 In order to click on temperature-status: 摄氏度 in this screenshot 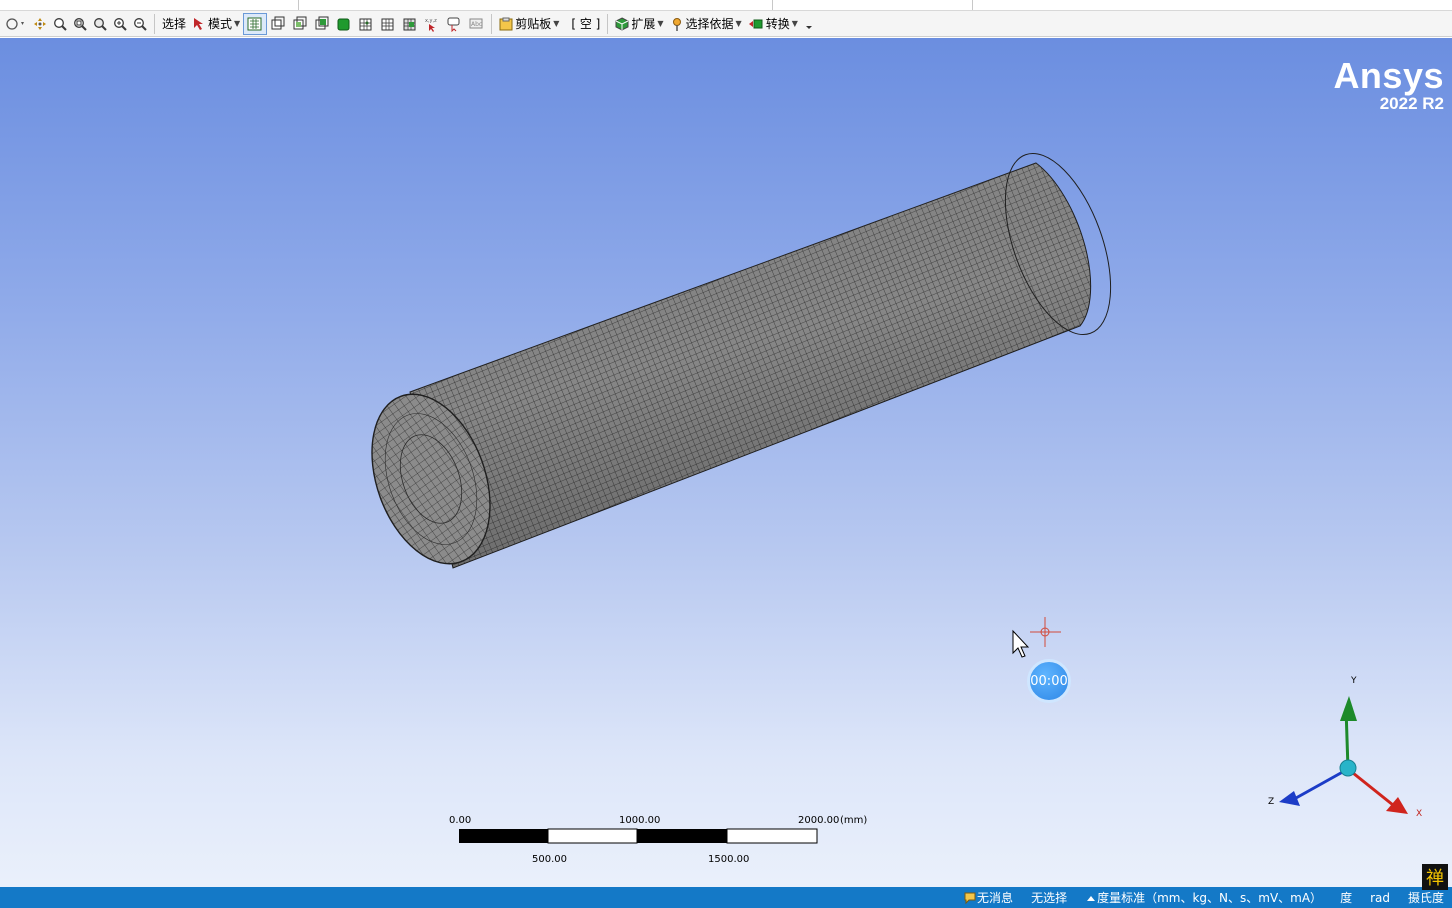, I will do `click(1426, 897)`.